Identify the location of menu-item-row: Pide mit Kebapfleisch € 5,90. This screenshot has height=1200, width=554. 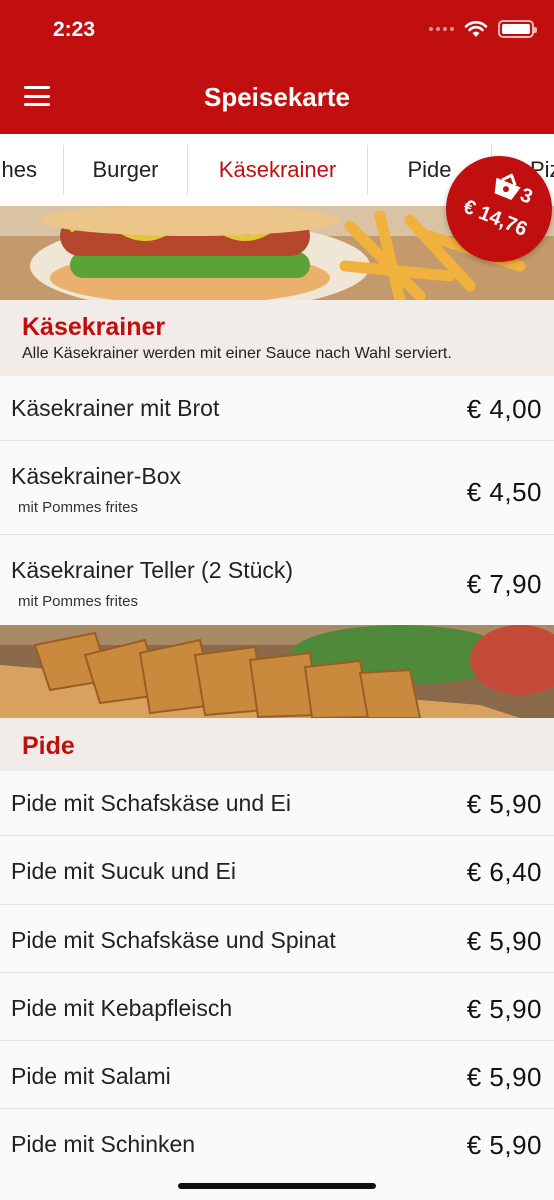
(277, 1007).